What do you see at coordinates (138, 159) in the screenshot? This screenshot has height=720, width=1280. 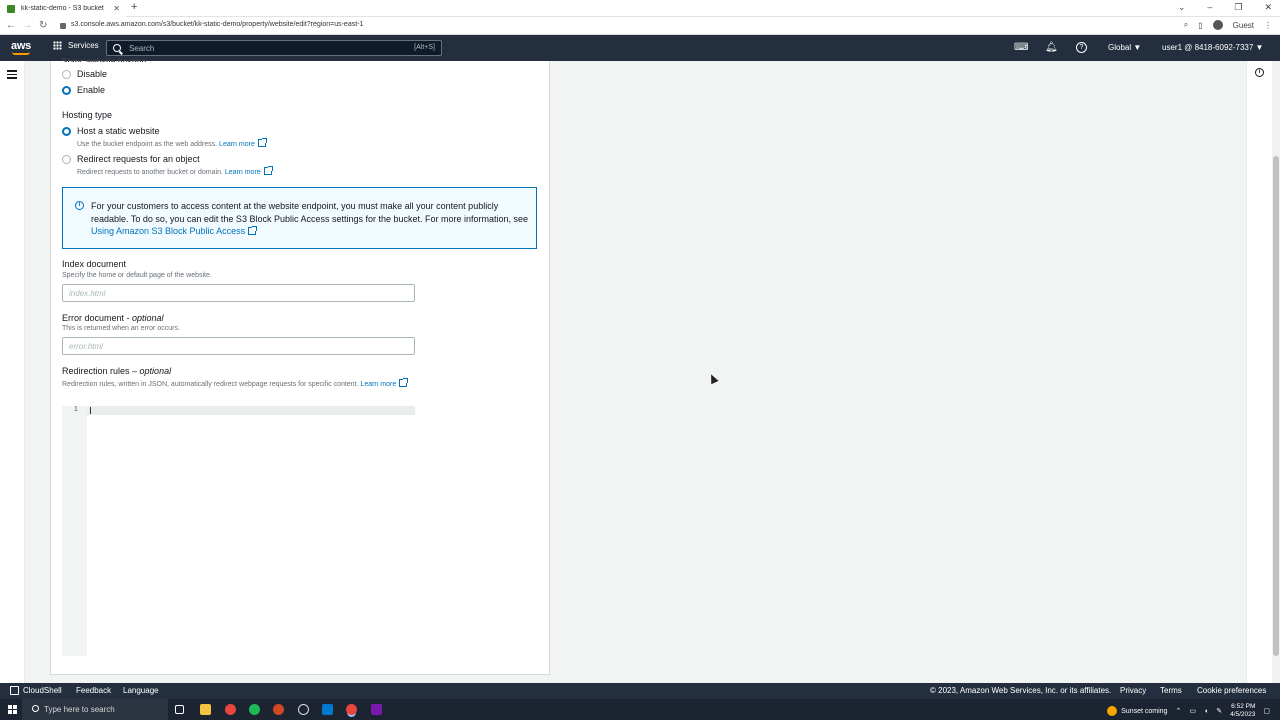 I see `redirect-label: Redirect requests for an object` at bounding box center [138, 159].